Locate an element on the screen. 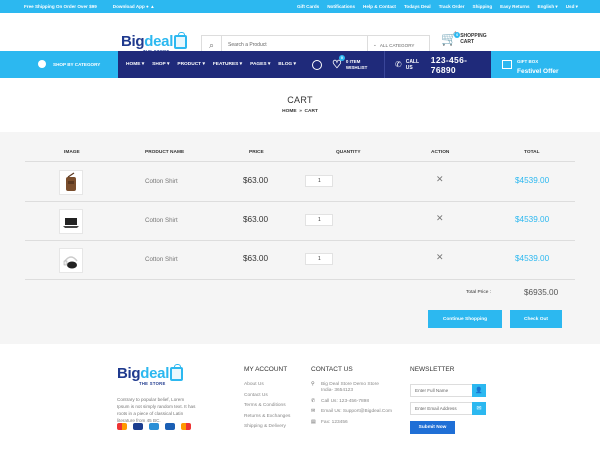 The image size is (600, 450). breadcrumb-home: HOME is located at coordinates (289, 111).